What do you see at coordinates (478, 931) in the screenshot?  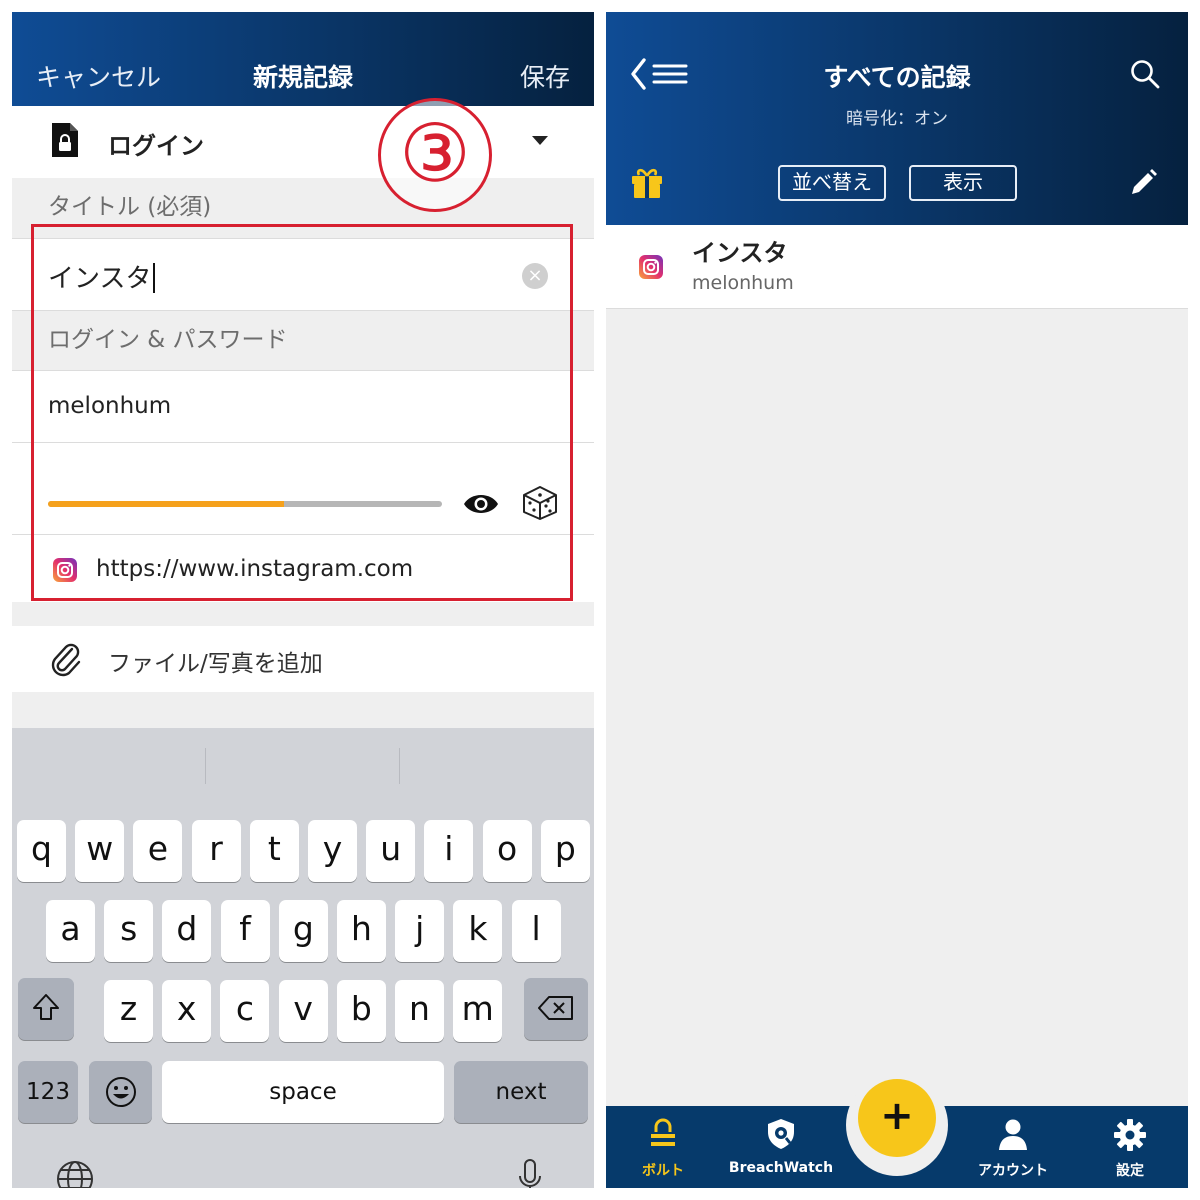 I see `key-k: k` at bounding box center [478, 931].